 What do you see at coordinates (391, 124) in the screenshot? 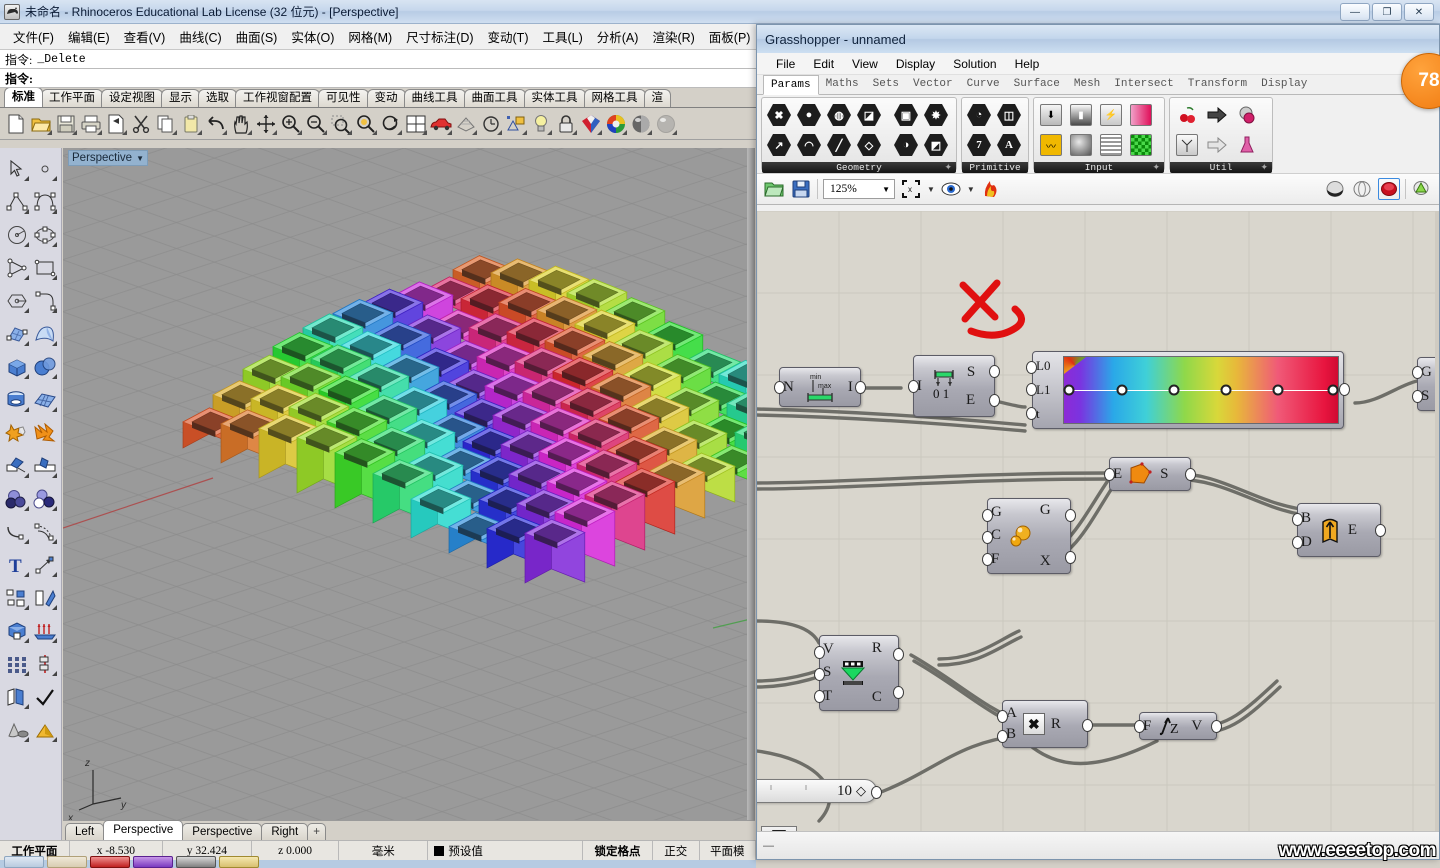
I see `zoom-extents-icon` at bounding box center [391, 124].